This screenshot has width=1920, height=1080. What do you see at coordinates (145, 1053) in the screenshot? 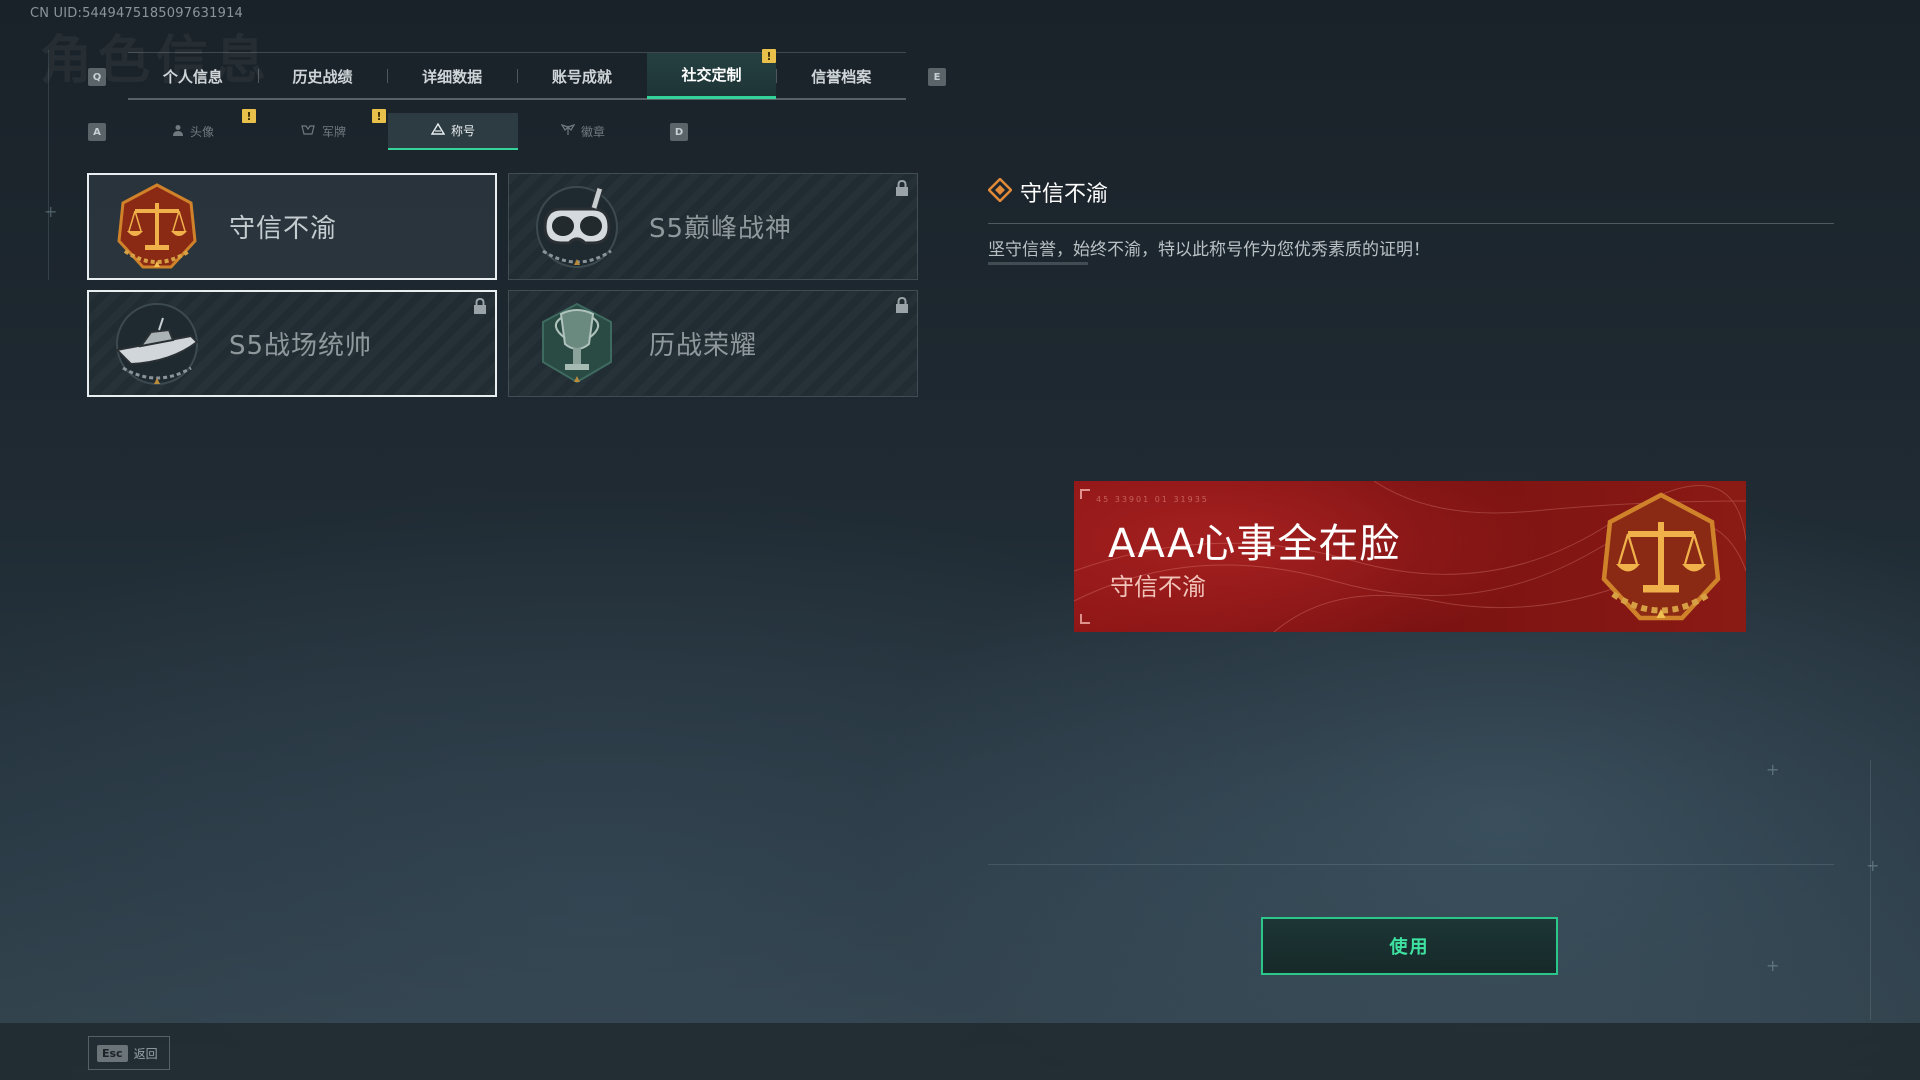
I see `back-label: 返回` at bounding box center [145, 1053].